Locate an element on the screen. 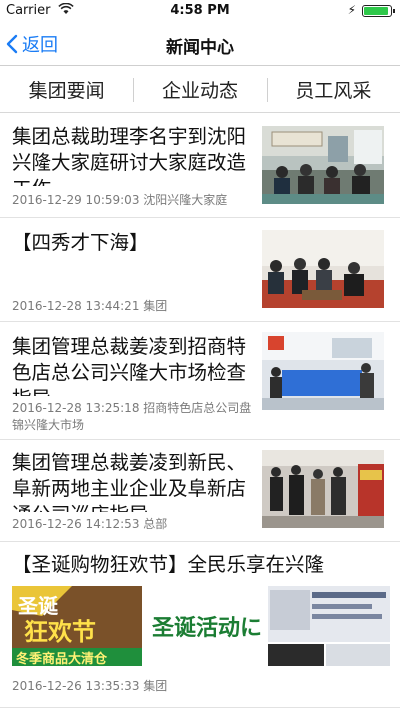  clock: 4:58 PM is located at coordinates (200, 10).